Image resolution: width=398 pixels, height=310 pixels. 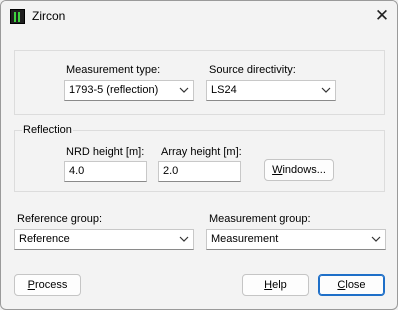 I want to click on window-title: Zircon, so click(x=49, y=16).